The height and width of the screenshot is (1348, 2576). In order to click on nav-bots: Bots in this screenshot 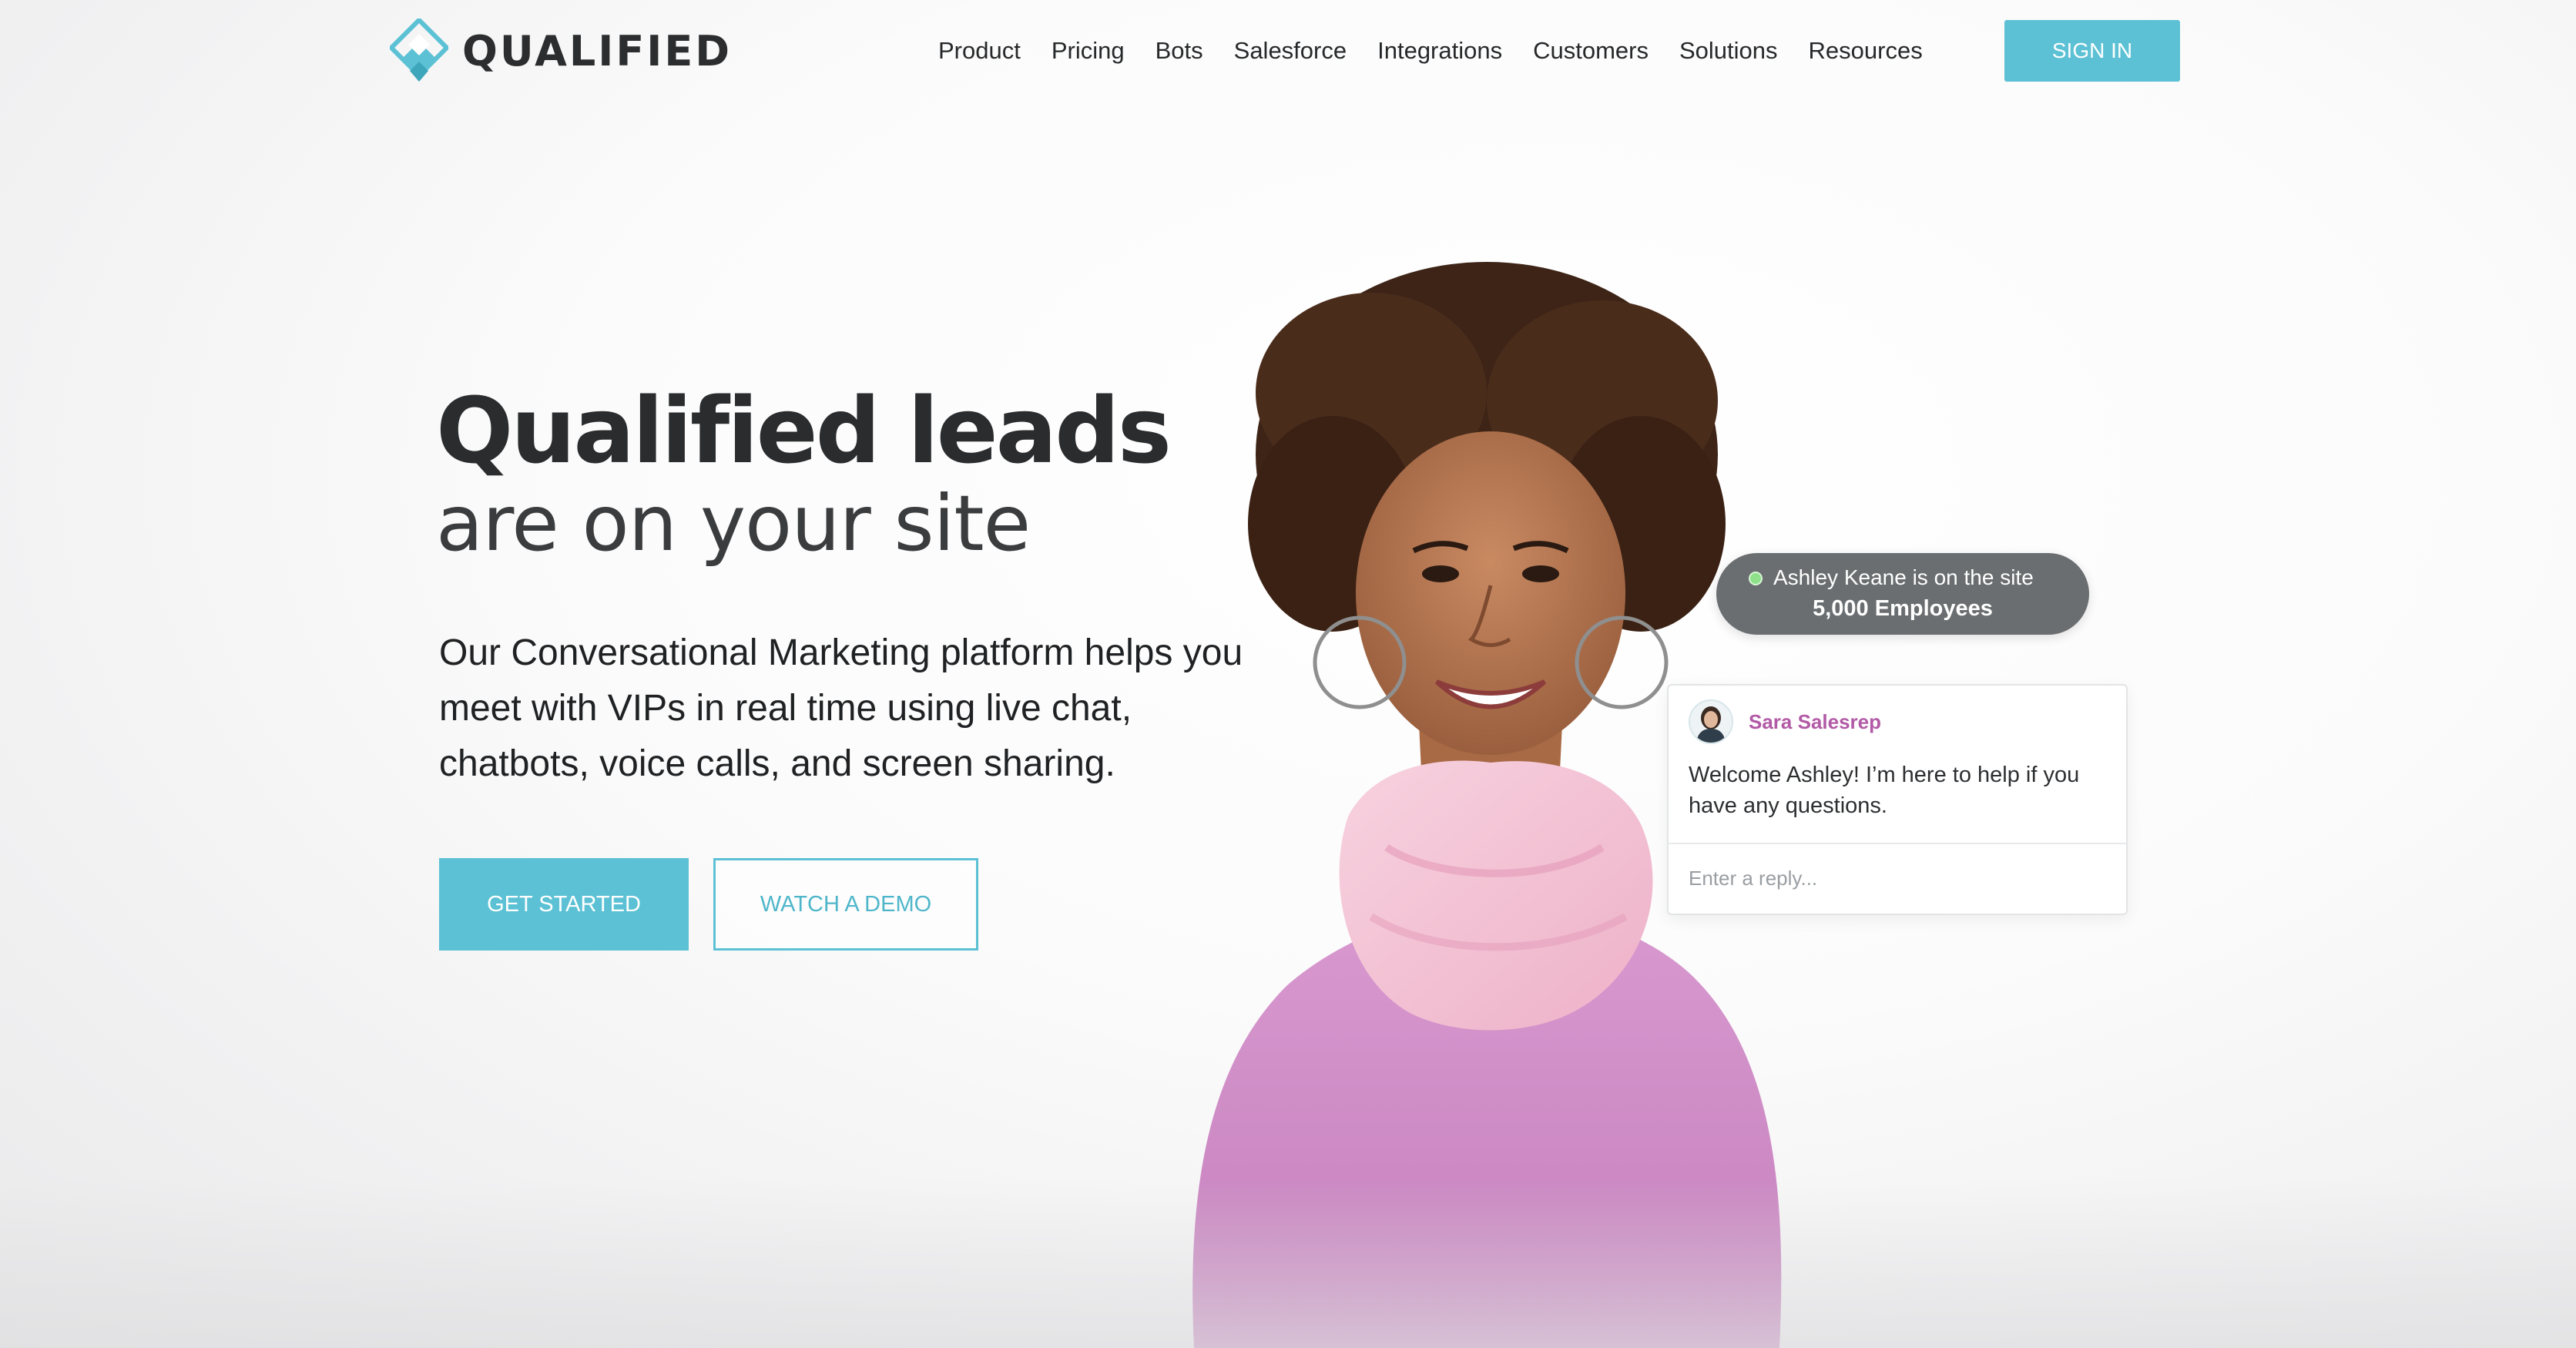, I will do `click(1179, 51)`.